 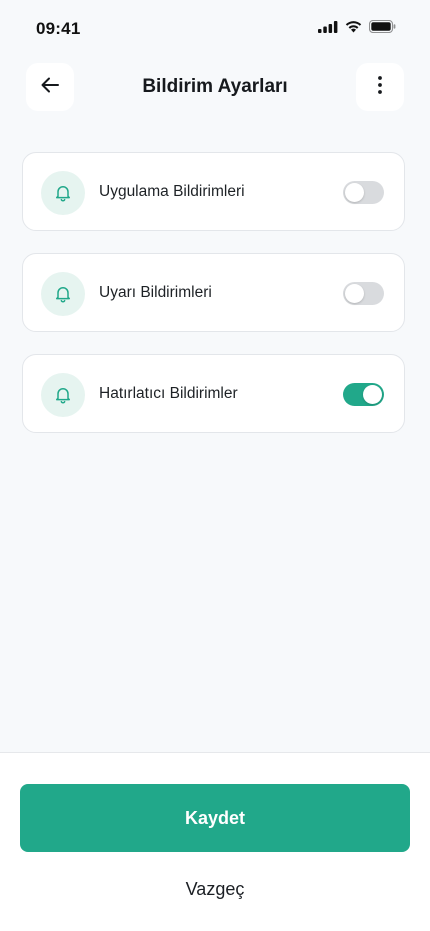 What do you see at coordinates (215, 889) in the screenshot?
I see `cancel-button: Vazgeç` at bounding box center [215, 889].